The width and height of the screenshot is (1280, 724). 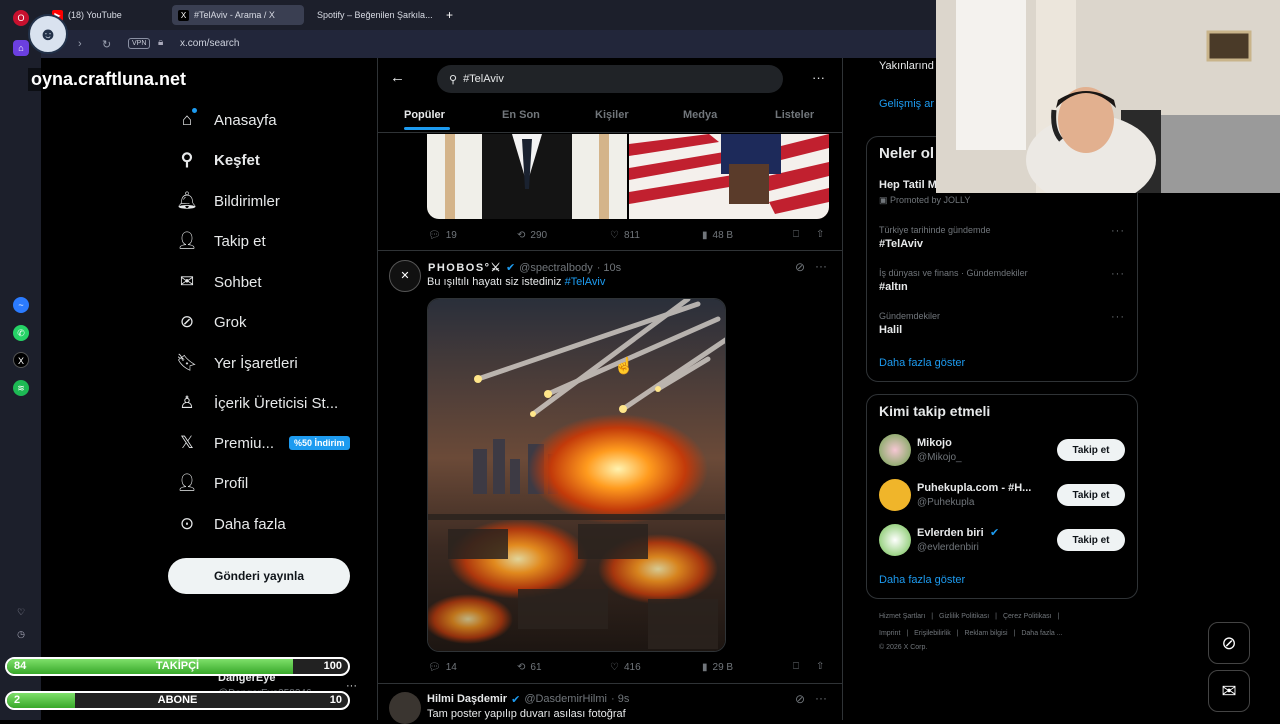 I want to click on search-more-icon: ···, so click(x=818, y=77).